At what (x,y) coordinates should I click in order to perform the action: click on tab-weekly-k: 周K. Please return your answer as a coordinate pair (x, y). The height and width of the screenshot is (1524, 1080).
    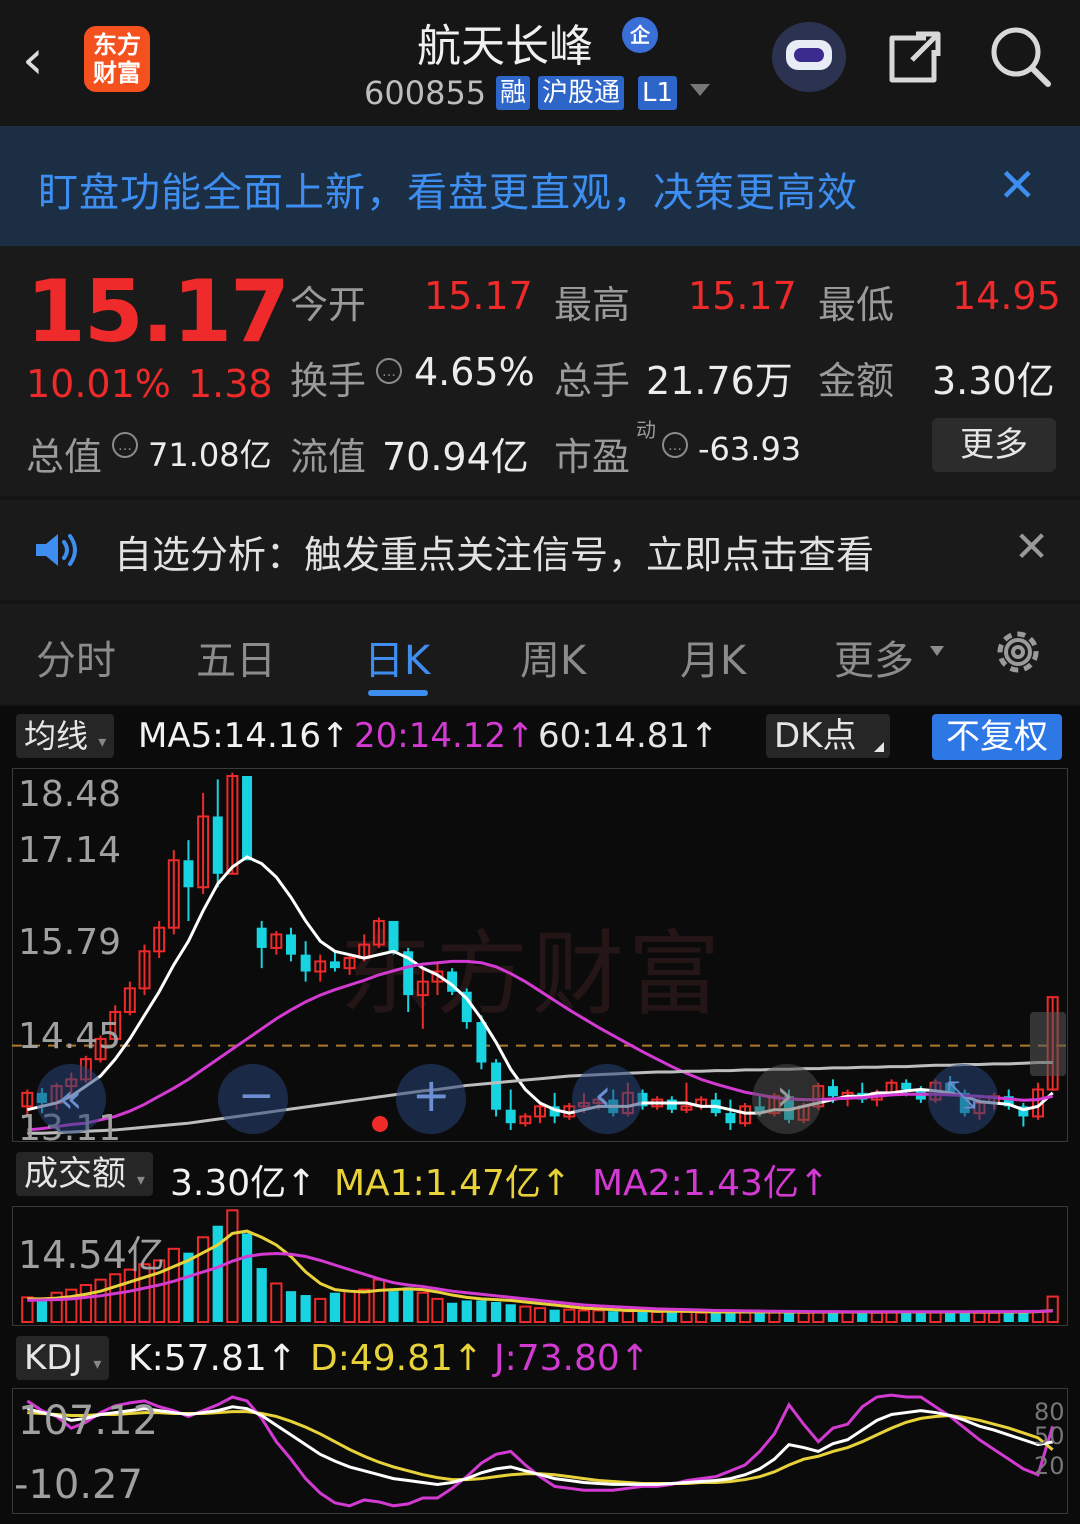
    Looking at the image, I should click on (553, 657).